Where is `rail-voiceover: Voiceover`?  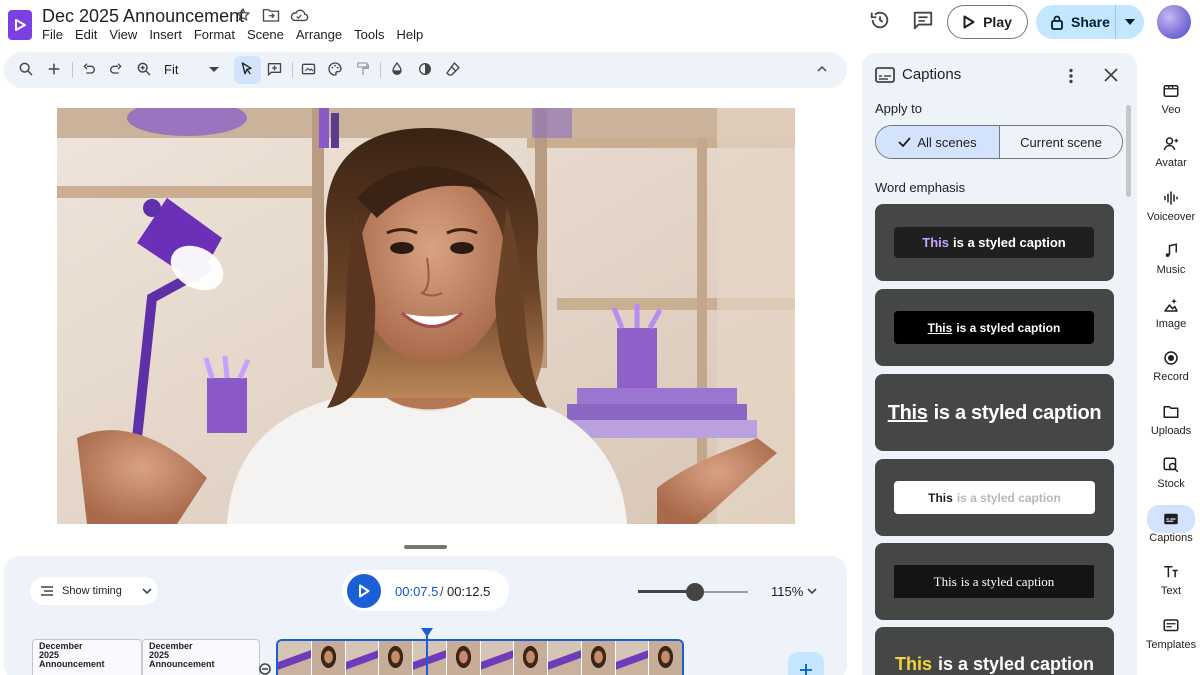 rail-voiceover: Voiceover is located at coordinates (1171, 206).